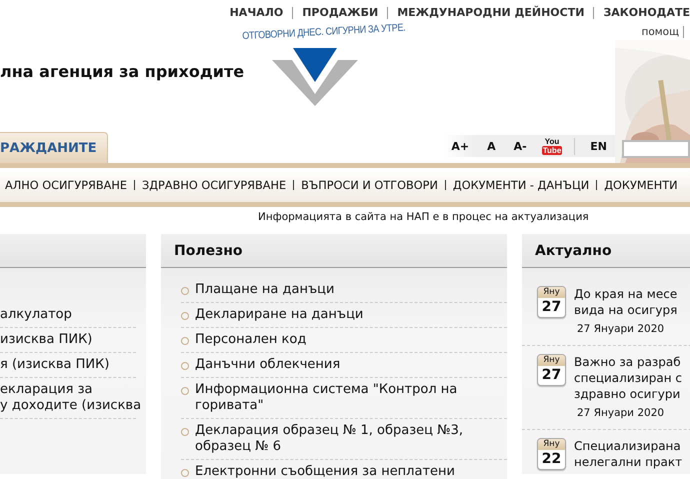 Image resolution: width=690 pixels, height=479 pixels. Describe the element at coordinates (628, 454) in the screenshot. I see `news-link: Специализирана нелегални практ` at that location.